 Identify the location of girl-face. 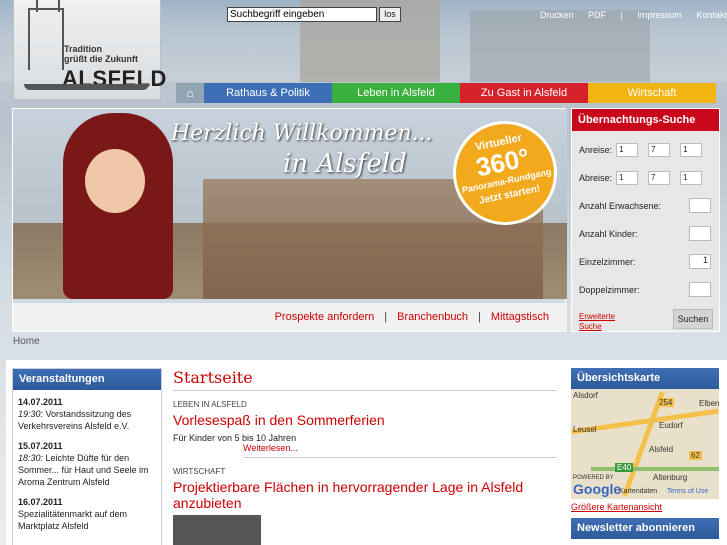
(115, 181).